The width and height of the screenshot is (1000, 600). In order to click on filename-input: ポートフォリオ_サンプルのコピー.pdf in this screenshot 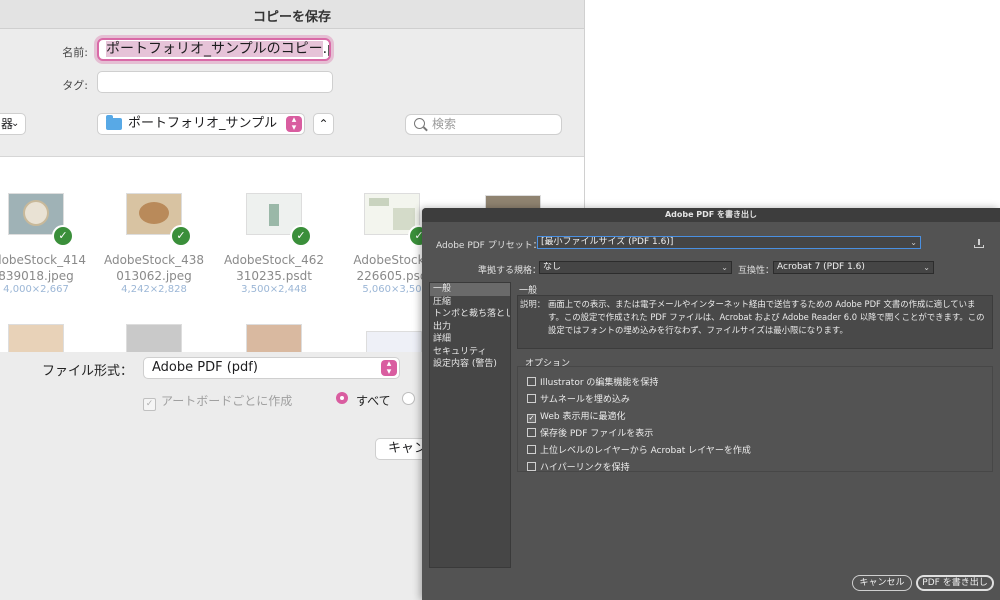, I will do `click(214, 49)`.